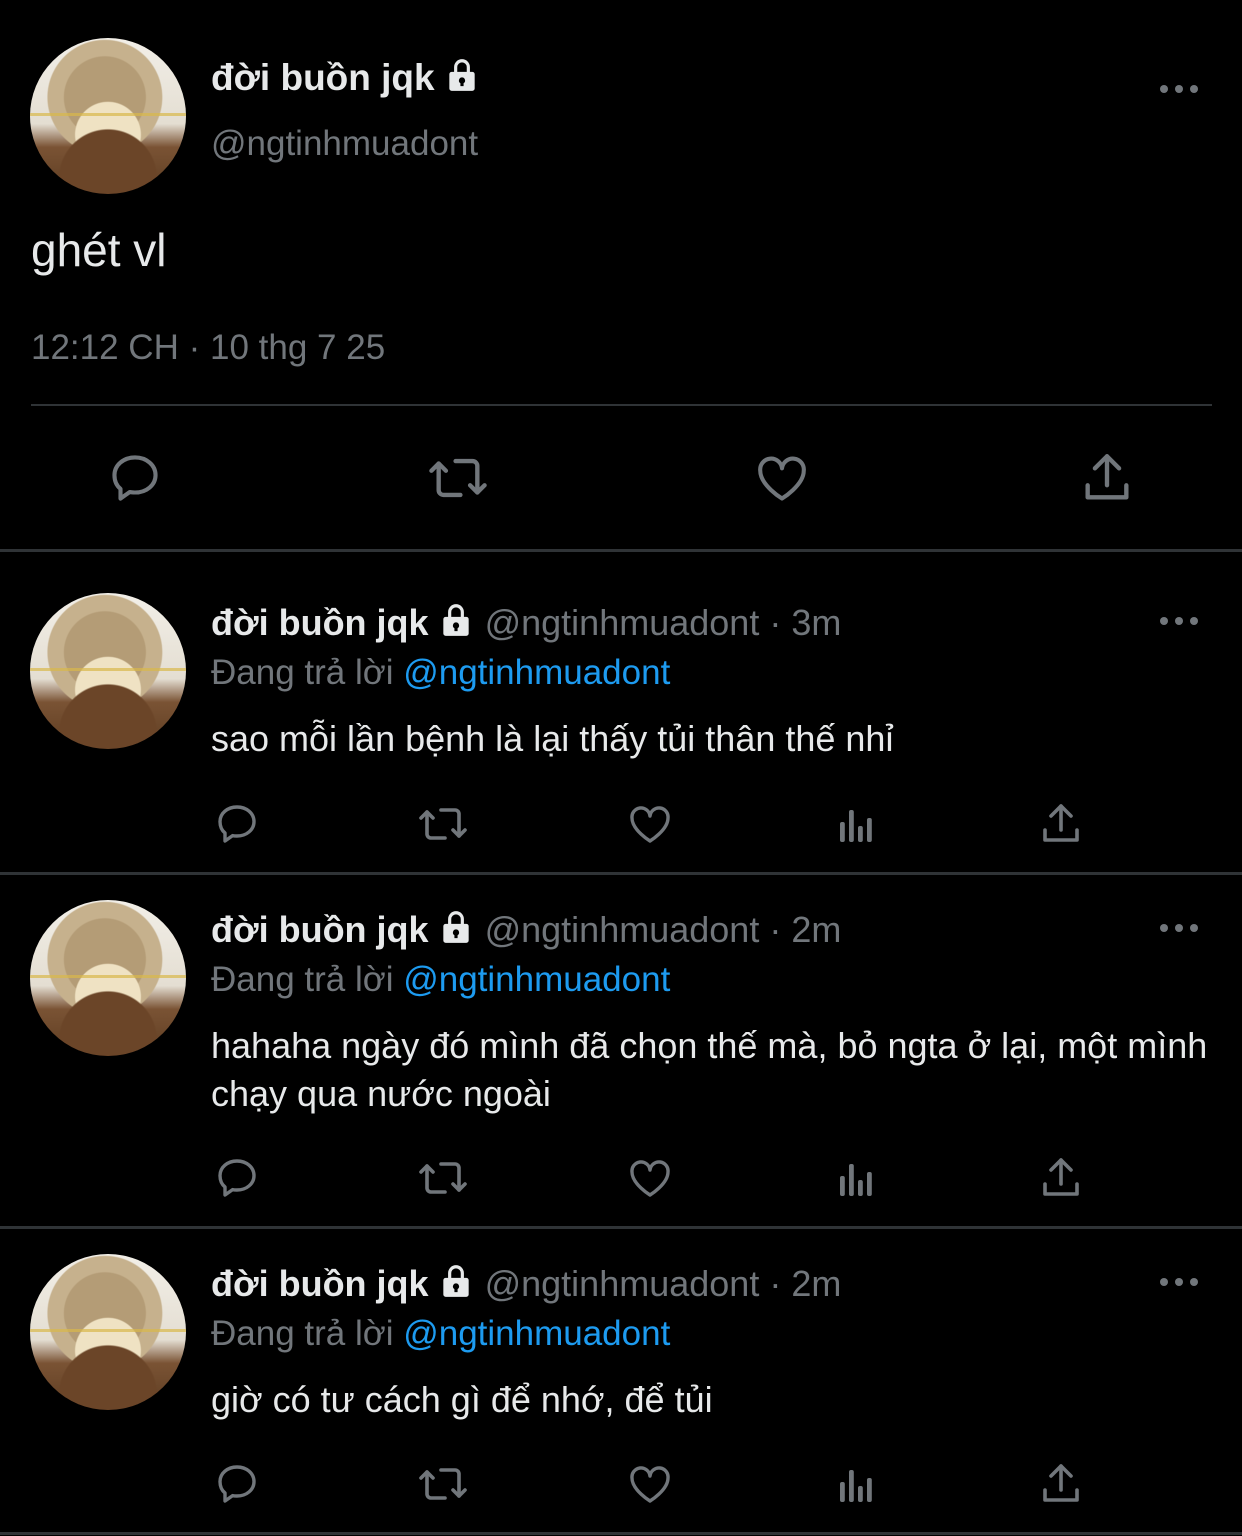  I want to click on tweet-time: 12:12 CH, so click(105, 347).